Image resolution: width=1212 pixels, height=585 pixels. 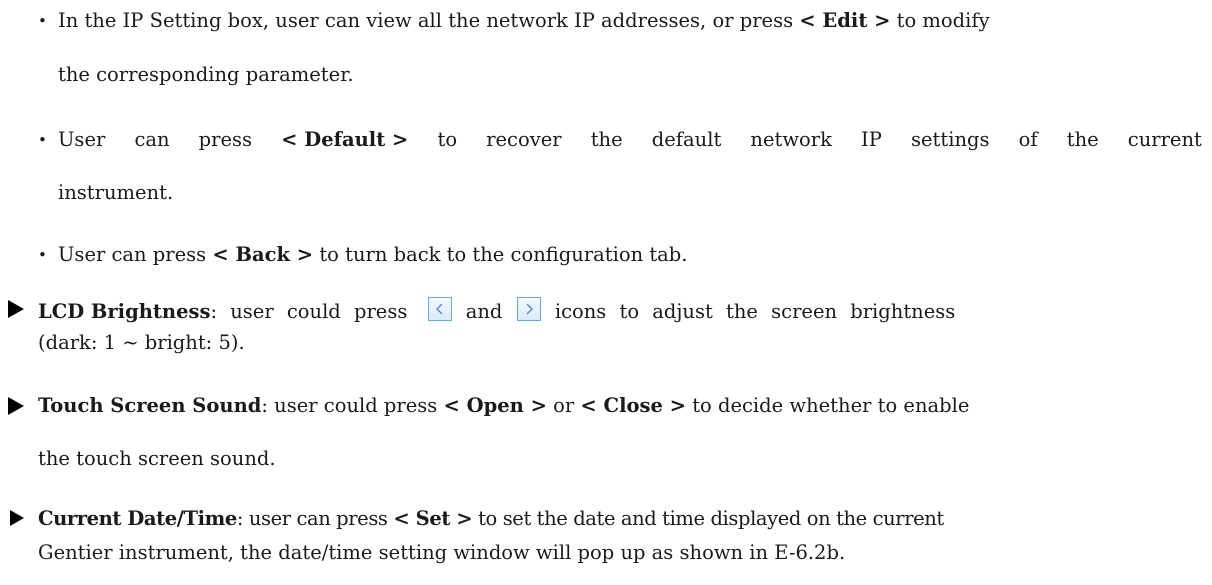 What do you see at coordinates (82, 139) in the screenshot?
I see `word: User` at bounding box center [82, 139].